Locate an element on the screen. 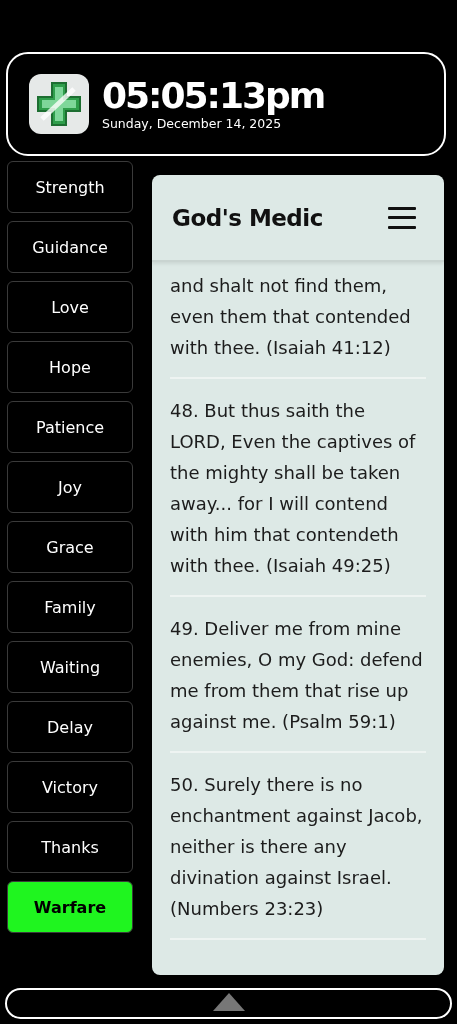 The width and height of the screenshot is (457, 1024). category-button: Hope is located at coordinates (70, 367).